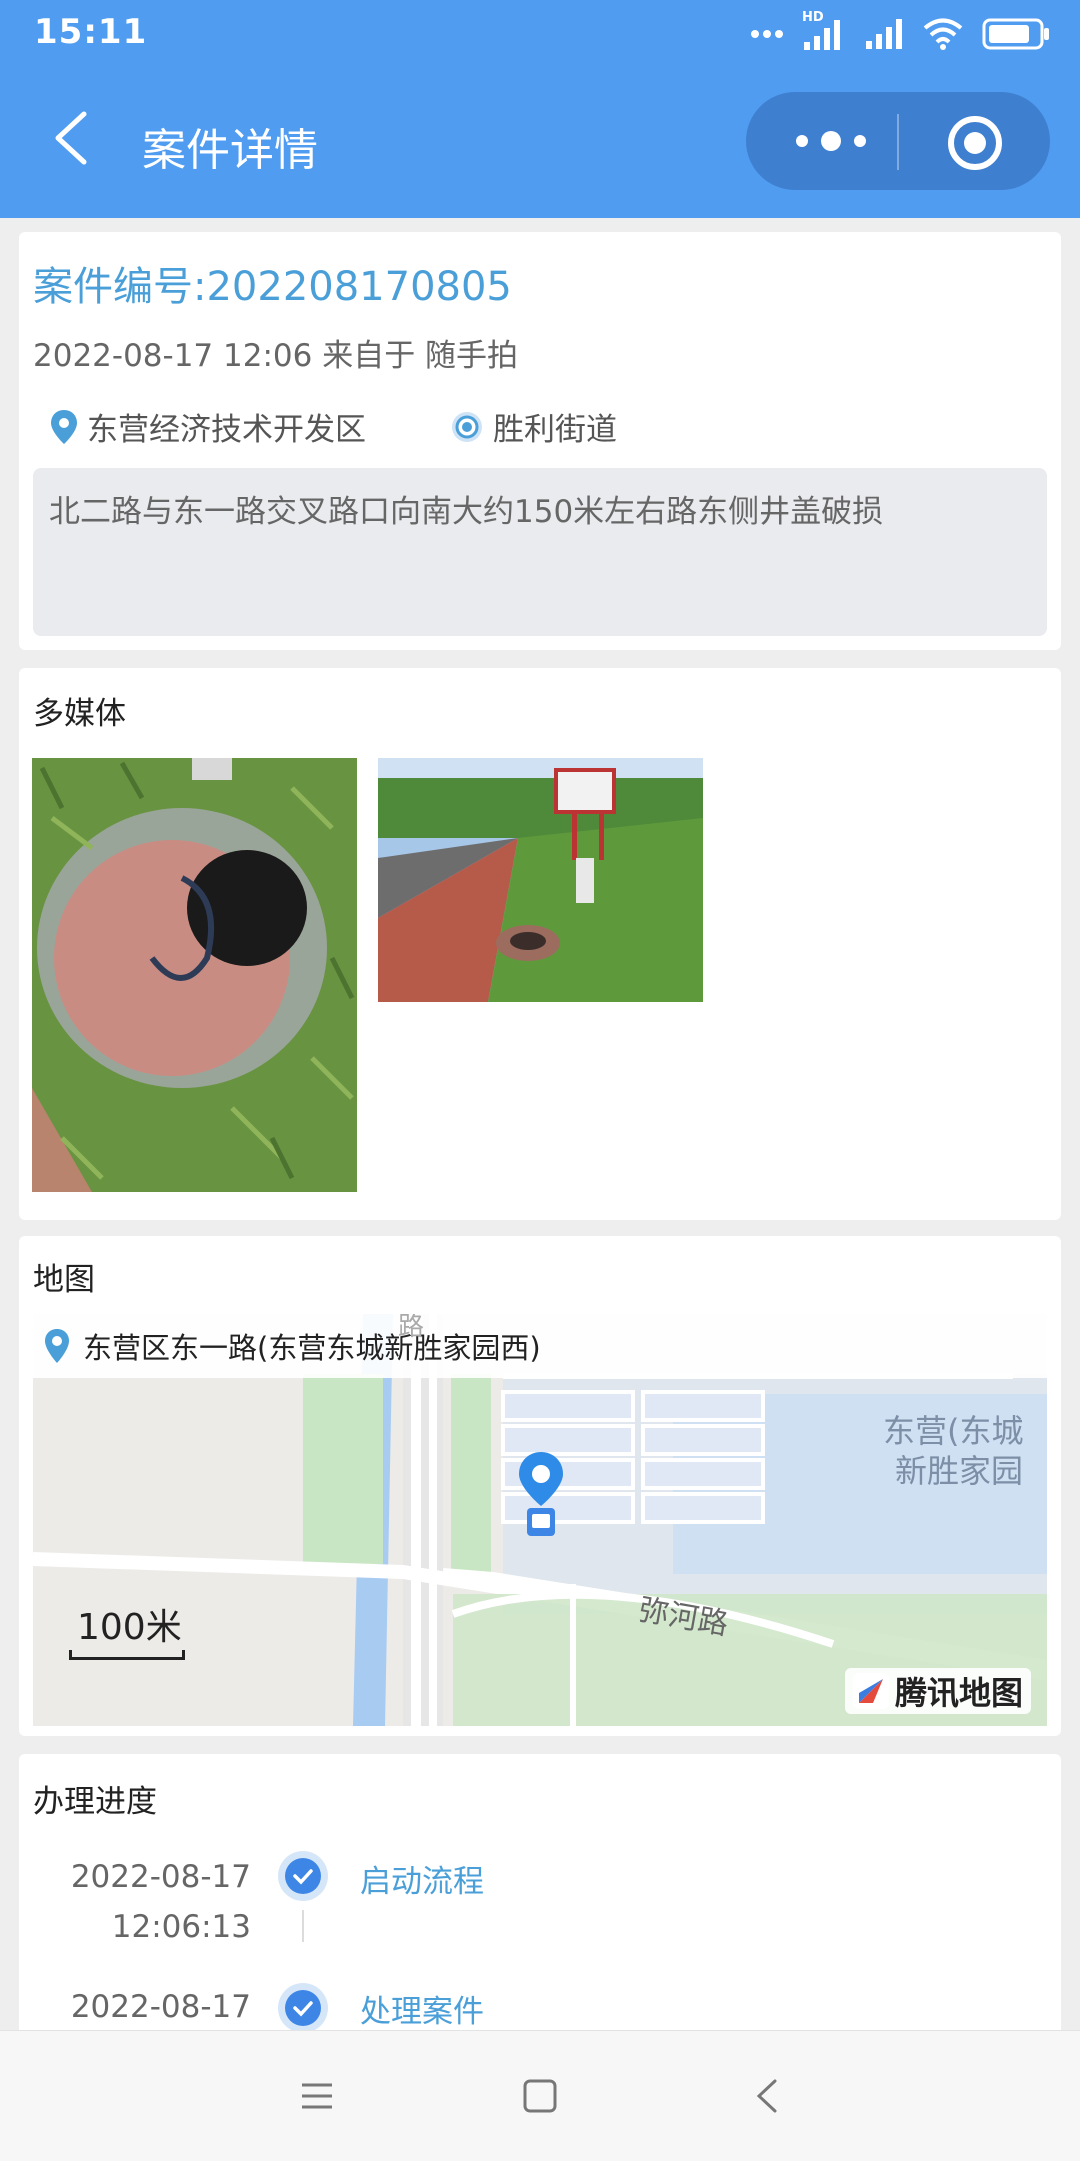 Image resolution: width=1080 pixels, height=2161 pixels. I want to click on map-address-bar: 东营区东一路(东营东城新胜家园西), so click(540, 1346).